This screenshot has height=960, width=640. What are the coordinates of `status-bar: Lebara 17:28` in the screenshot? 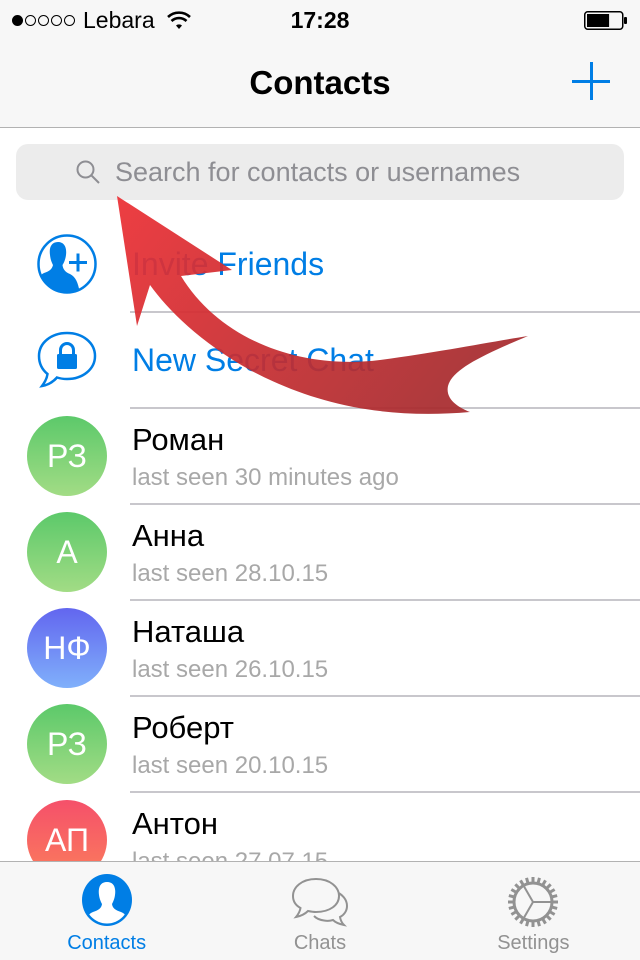 It's located at (320, 20).